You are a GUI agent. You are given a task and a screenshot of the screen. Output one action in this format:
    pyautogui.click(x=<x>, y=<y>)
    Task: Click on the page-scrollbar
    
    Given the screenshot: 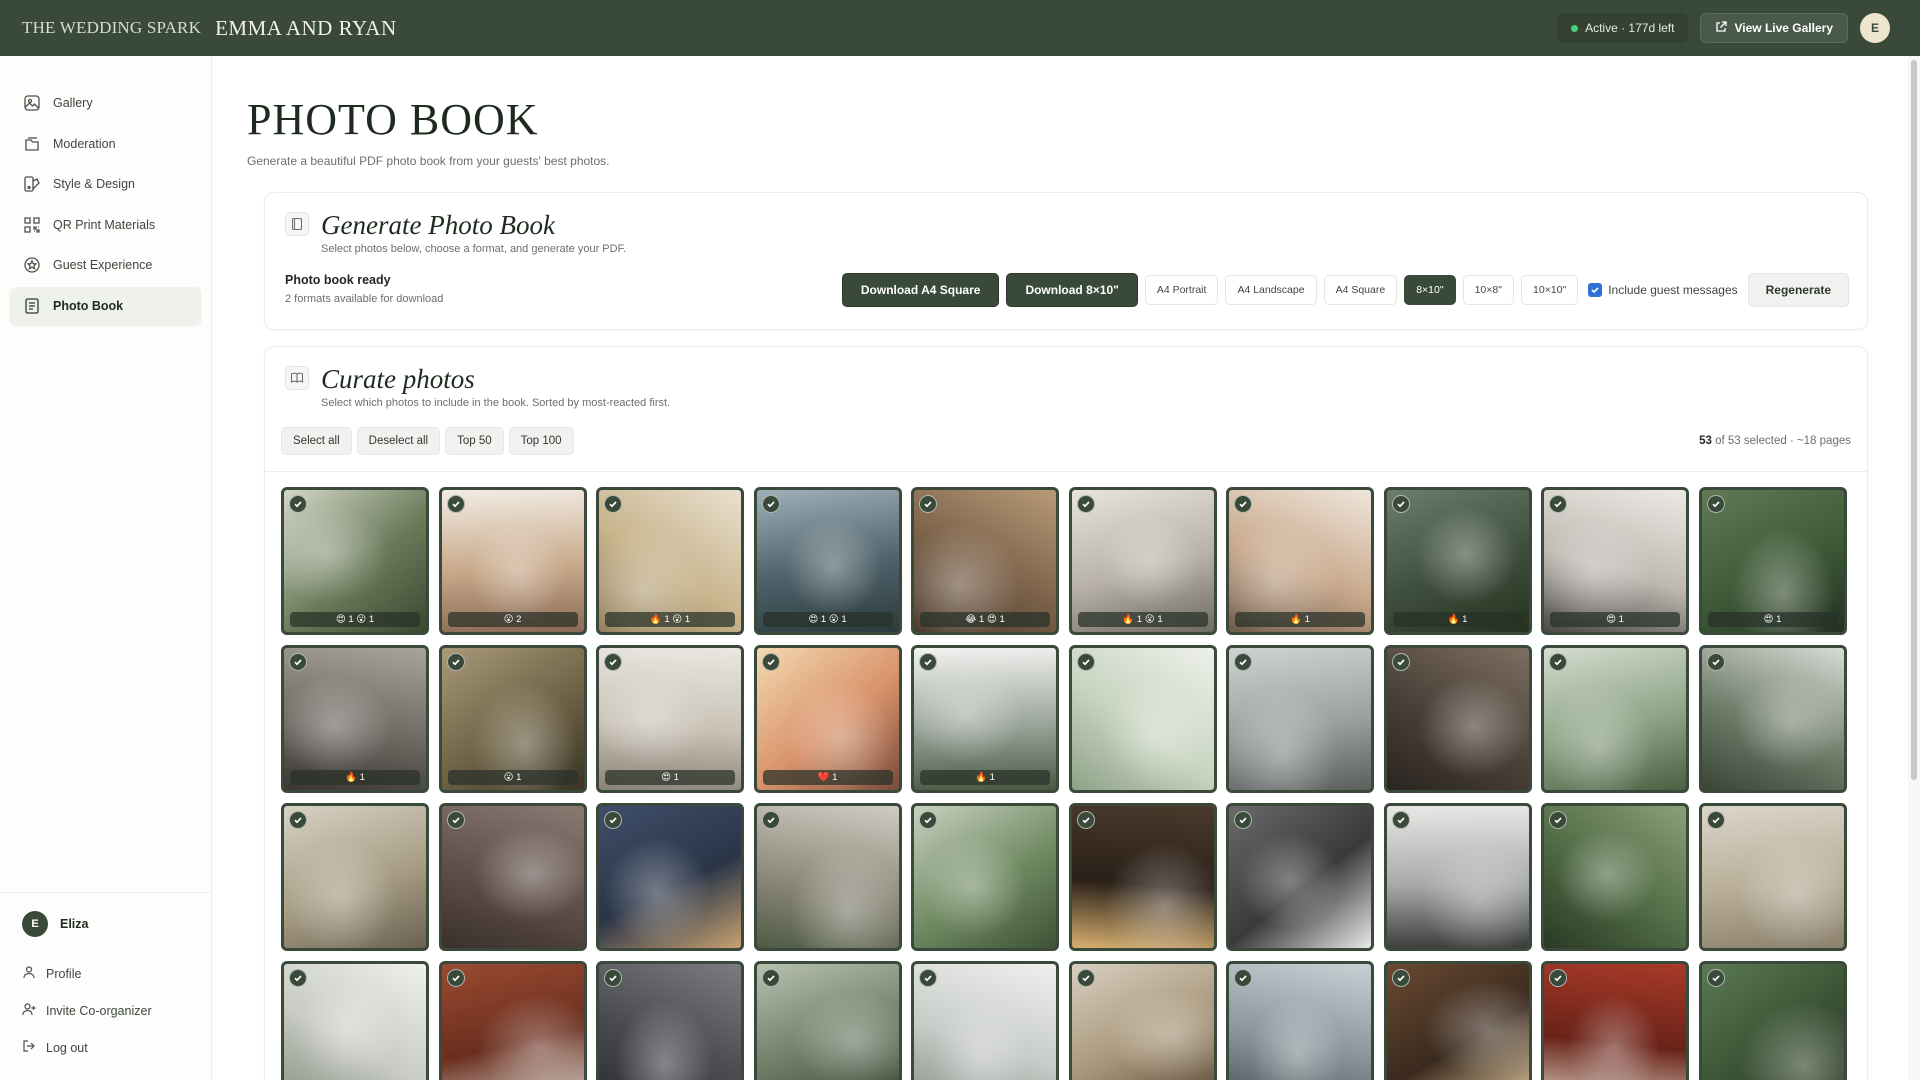 What is the action you would take?
    pyautogui.click(x=1914, y=568)
    